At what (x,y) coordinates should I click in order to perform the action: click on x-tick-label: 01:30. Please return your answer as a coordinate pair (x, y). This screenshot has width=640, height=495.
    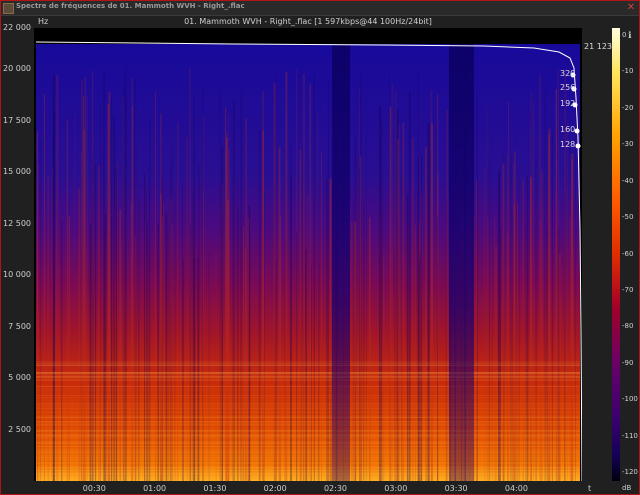
    Looking at the image, I should click on (215, 488).